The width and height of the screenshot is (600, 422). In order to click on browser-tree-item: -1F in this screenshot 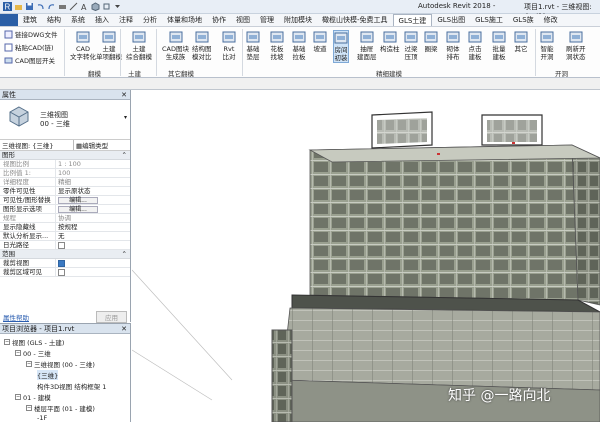, I will do `click(42, 418)`.